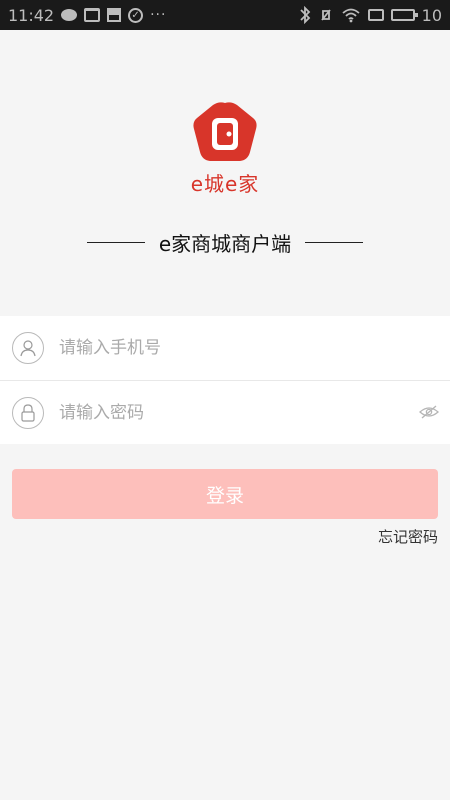  Describe the element at coordinates (431, 15) in the screenshot. I see `battery-level: 10` at that location.